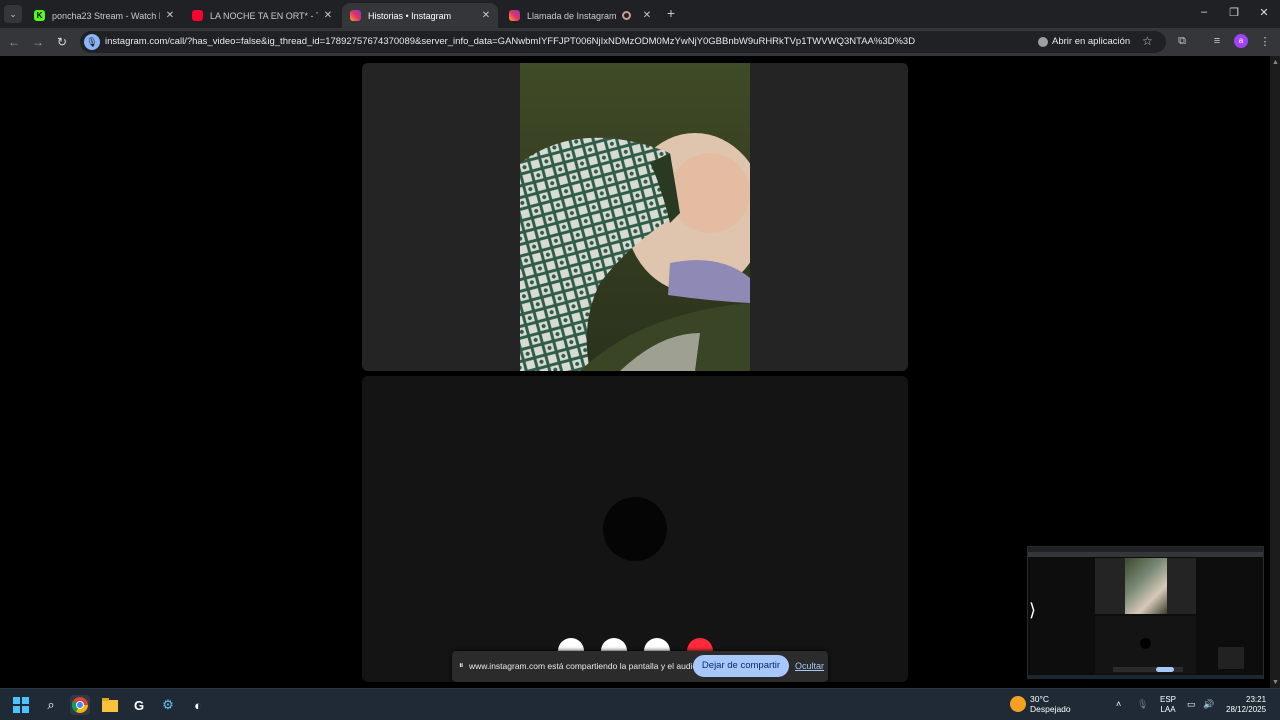 The image size is (1280, 720). What do you see at coordinates (1256, 699) in the screenshot?
I see `clock-time: 23:21` at bounding box center [1256, 699].